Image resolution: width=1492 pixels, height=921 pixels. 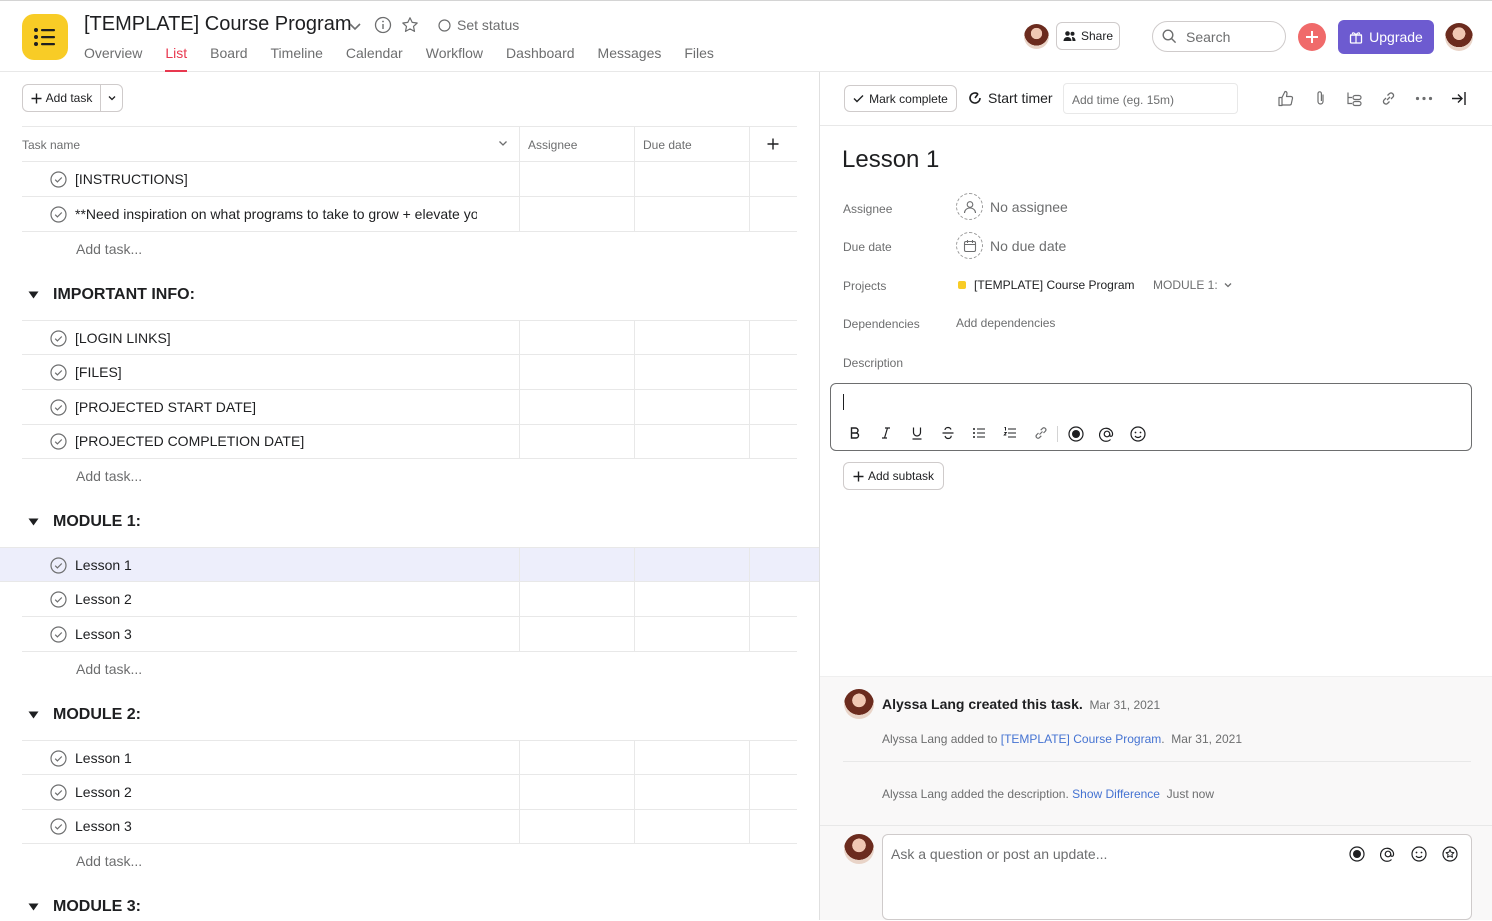 What do you see at coordinates (893, 476) in the screenshot?
I see `add-subtask-button: Add subtask` at bounding box center [893, 476].